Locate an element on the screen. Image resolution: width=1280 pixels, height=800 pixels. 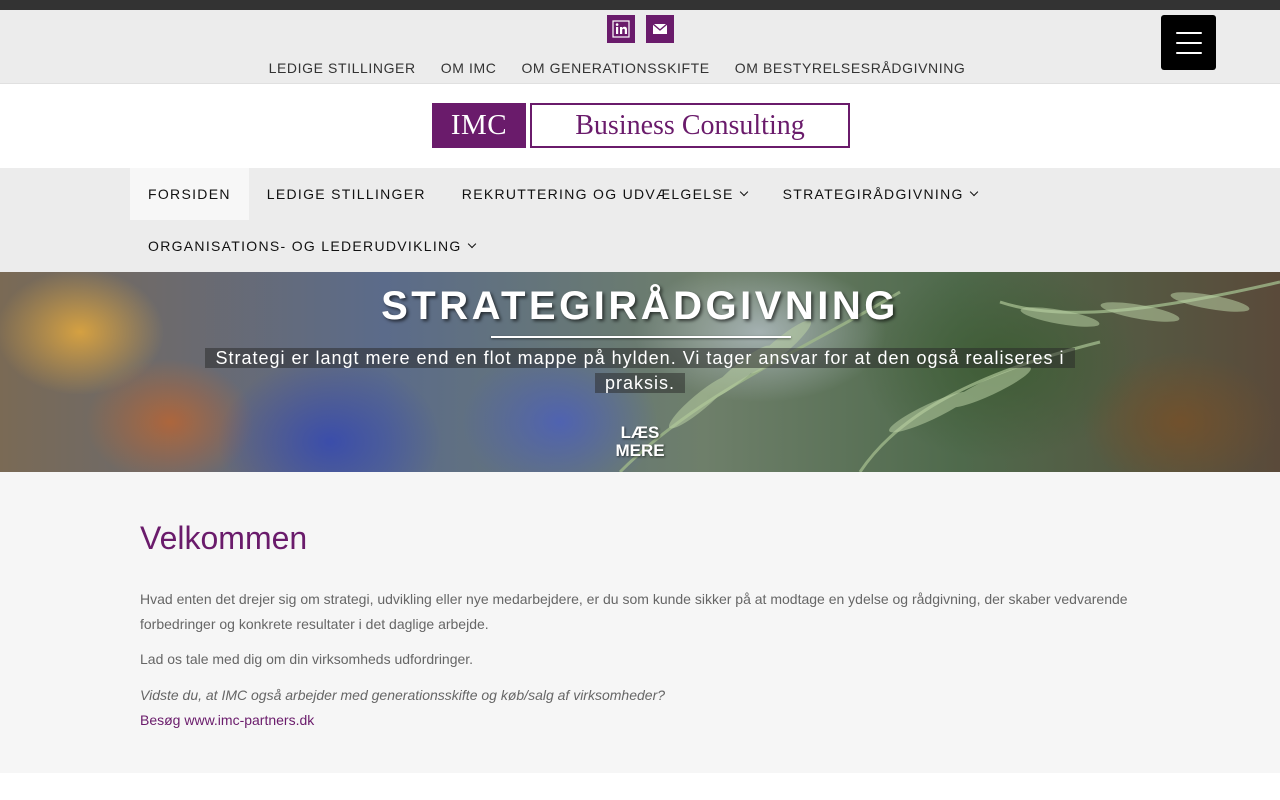
mainnav-item-ledige-stillinger: LEDIGE STILLINGER is located at coordinates (346, 194).